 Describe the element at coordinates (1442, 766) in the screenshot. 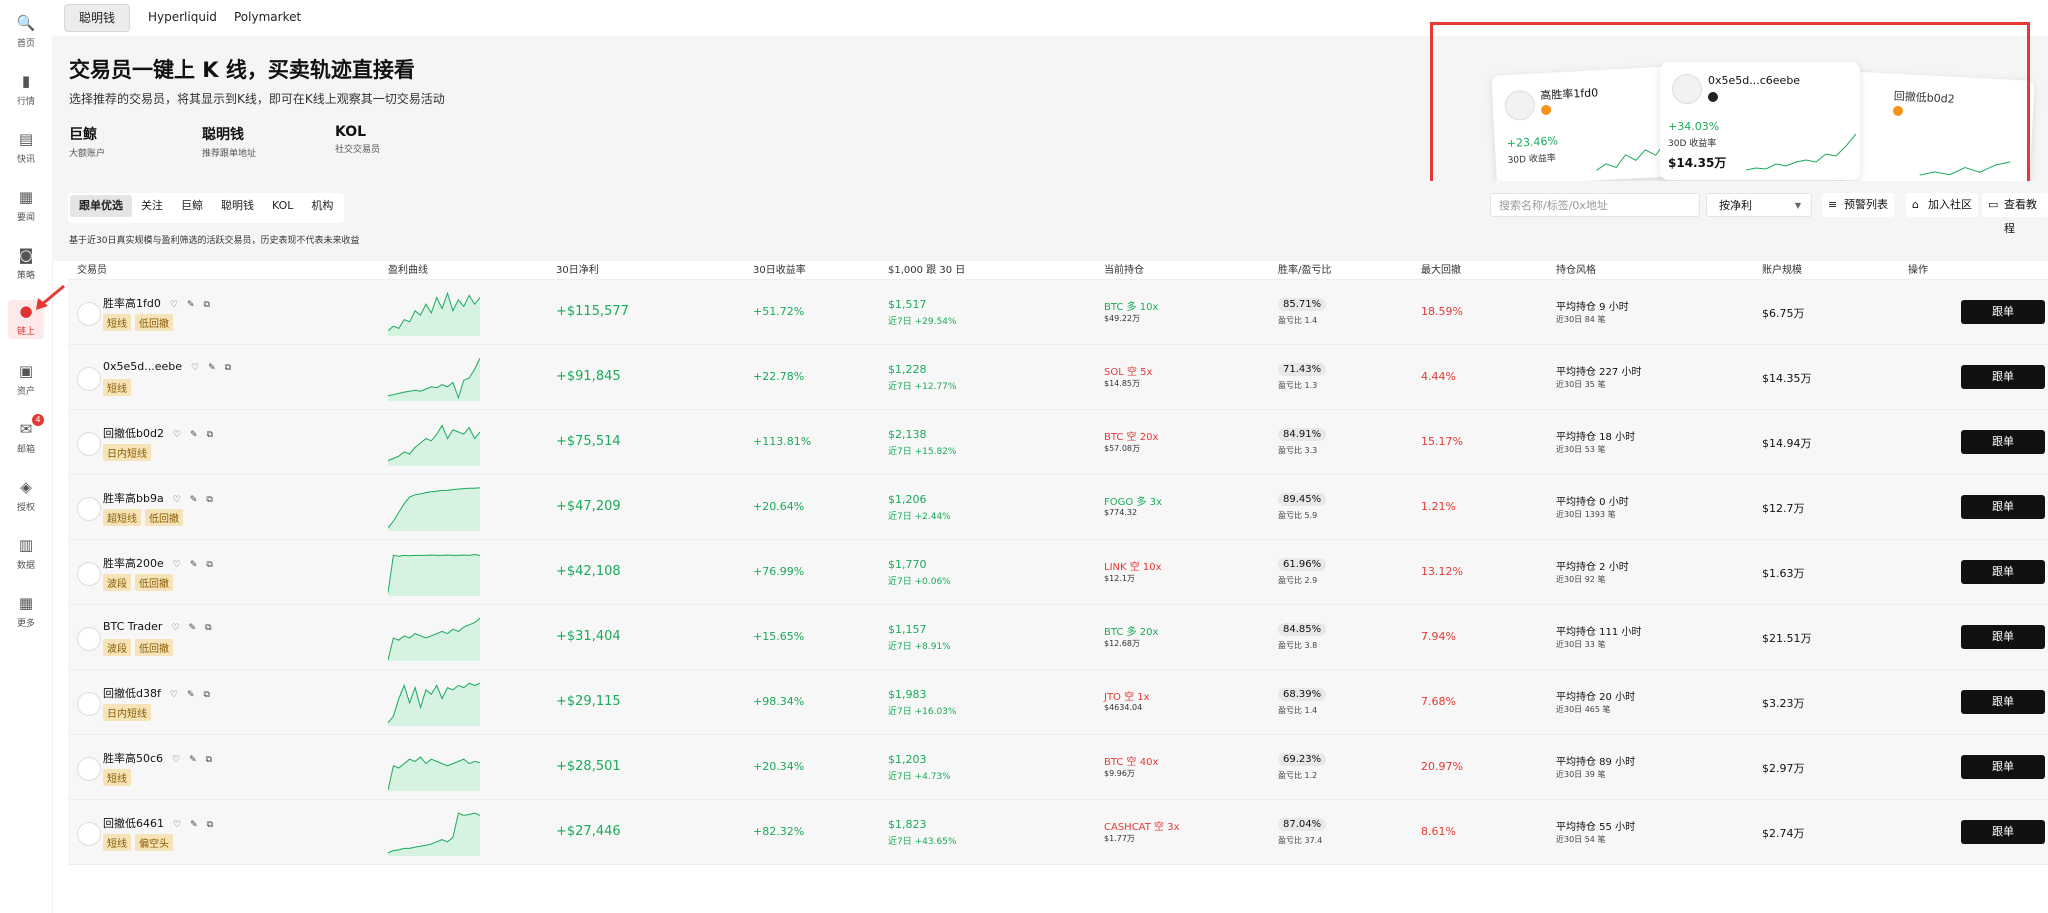

I see `max-drawdown: 20.97%` at that location.